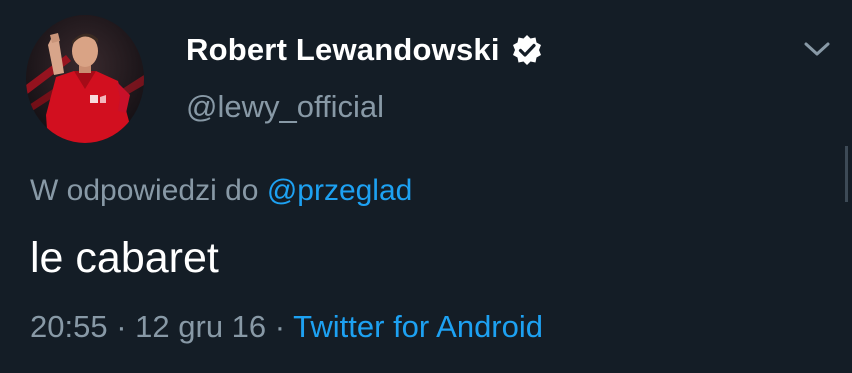  What do you see at coordinates (340, 190) in the screenshot?
I see `reply-mention-link: @przeglad` at bounding box center [340, 190].